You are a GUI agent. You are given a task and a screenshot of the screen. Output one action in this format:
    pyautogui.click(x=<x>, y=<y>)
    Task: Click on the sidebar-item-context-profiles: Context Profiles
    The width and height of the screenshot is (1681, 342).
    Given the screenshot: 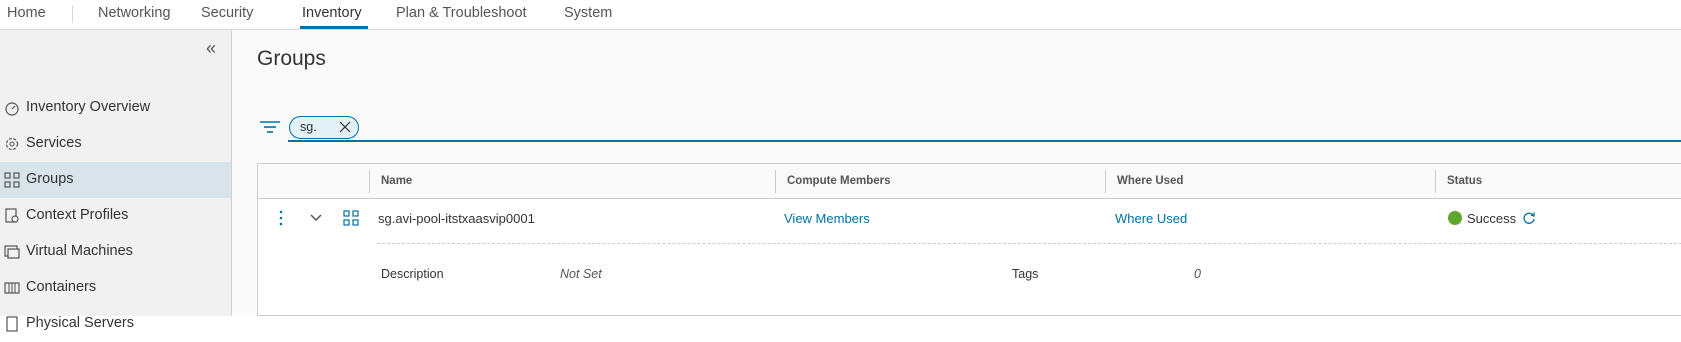 What is the action you would take?
    pyautogui.click(x=115, y=216)
    